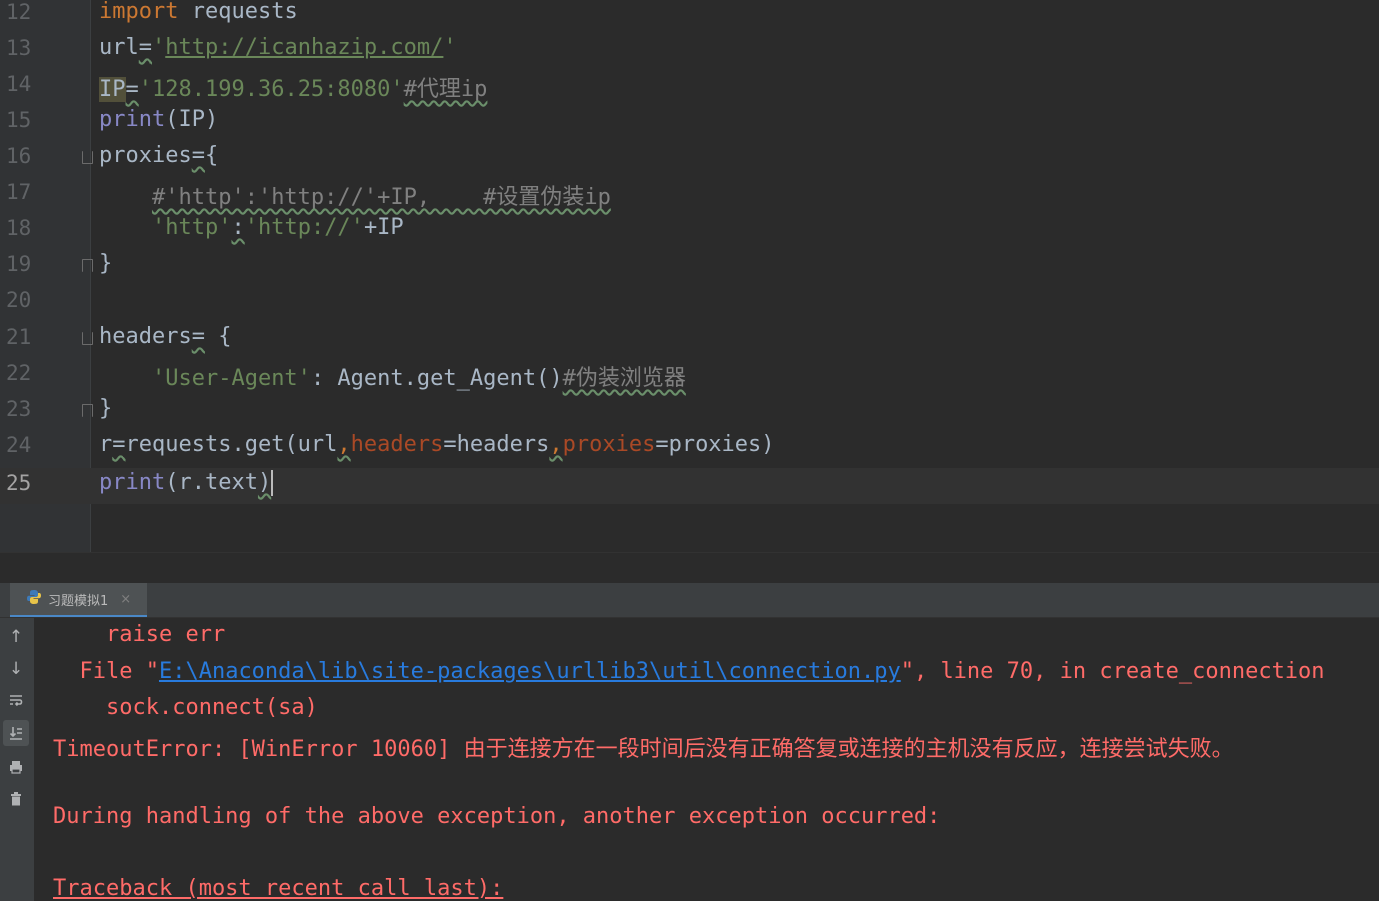 The height and width of the screenshot is (901, 1379). What do you see at coordinates (19, 264) in the screenshot?
I see `line-number: 19` at bounding box center [19, 264].